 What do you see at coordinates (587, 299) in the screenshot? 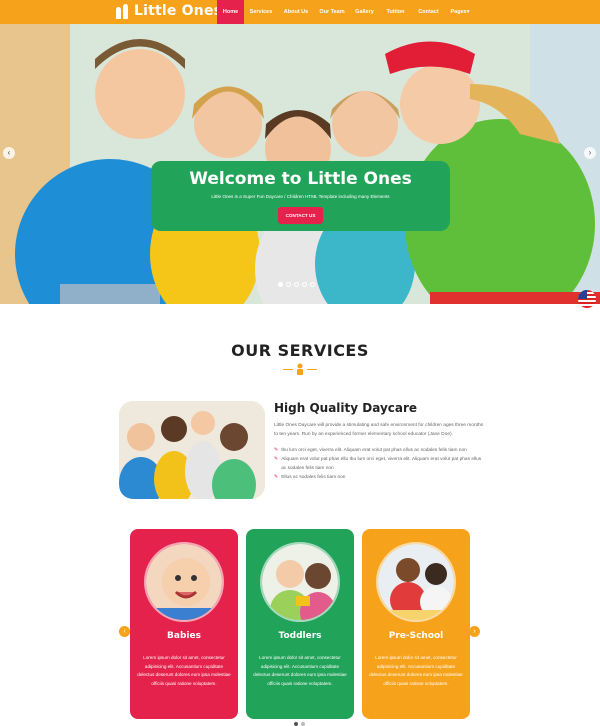
I see `us-flag-icon` at bounding box center [587, 299].